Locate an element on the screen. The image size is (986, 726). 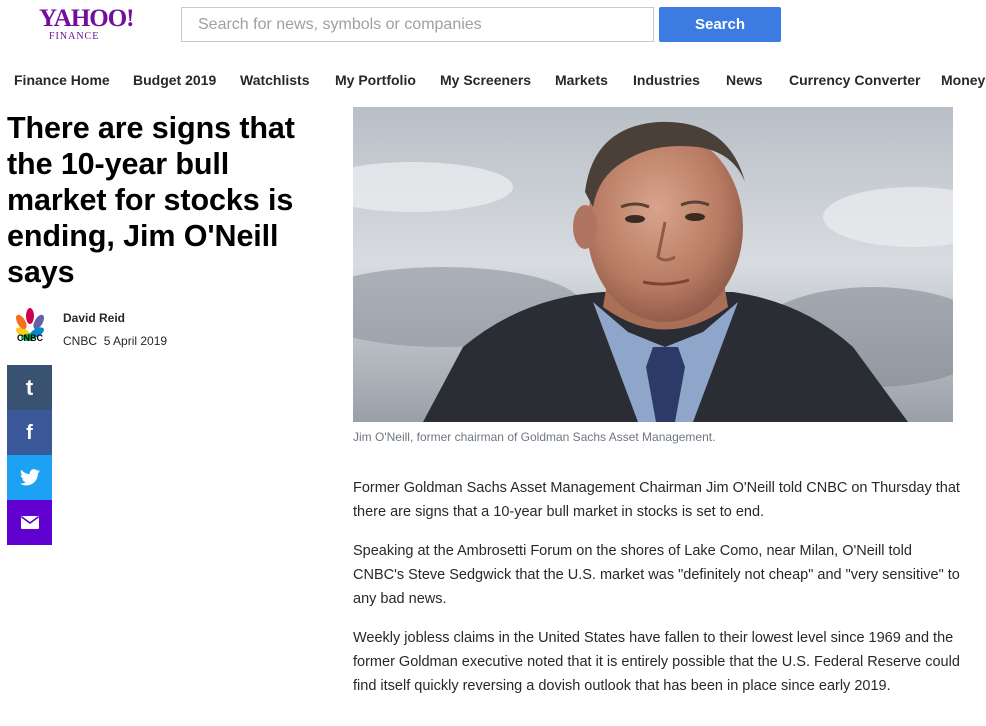
tumblr-icon: t is located at coordinates (29, 387).